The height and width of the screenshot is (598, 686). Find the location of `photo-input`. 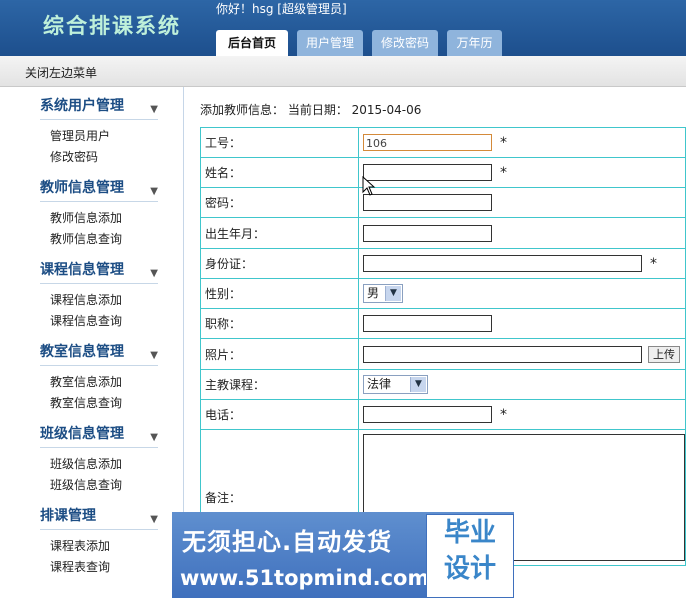

photo-input is located at coordinates (502, 354).